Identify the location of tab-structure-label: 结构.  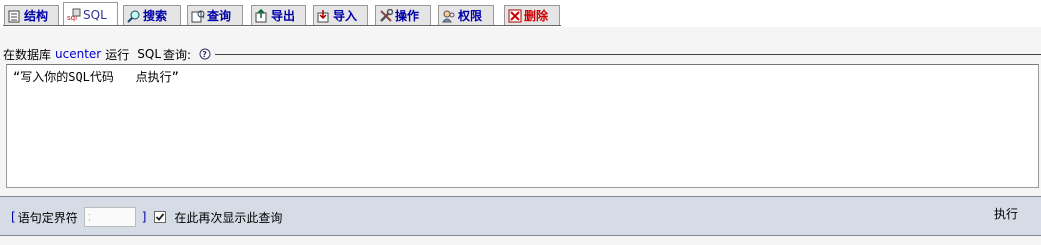
(36, 16).